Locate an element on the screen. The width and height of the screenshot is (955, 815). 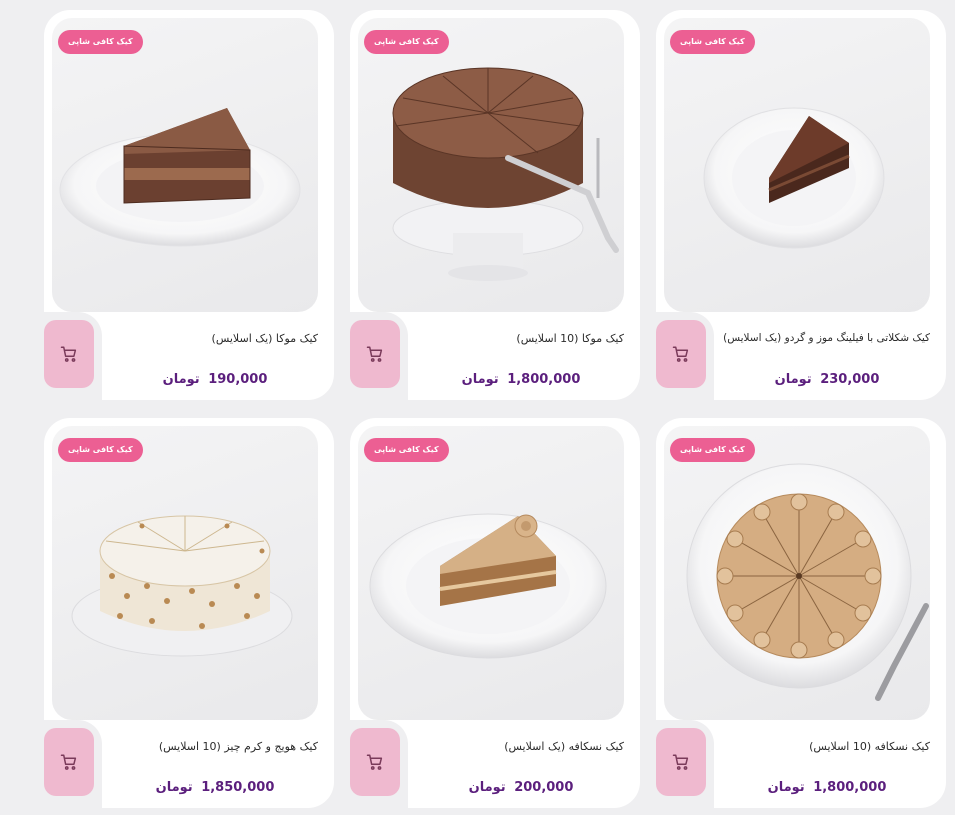
product-price: 1,850,000 تومان is located at coordinates (215, 787).